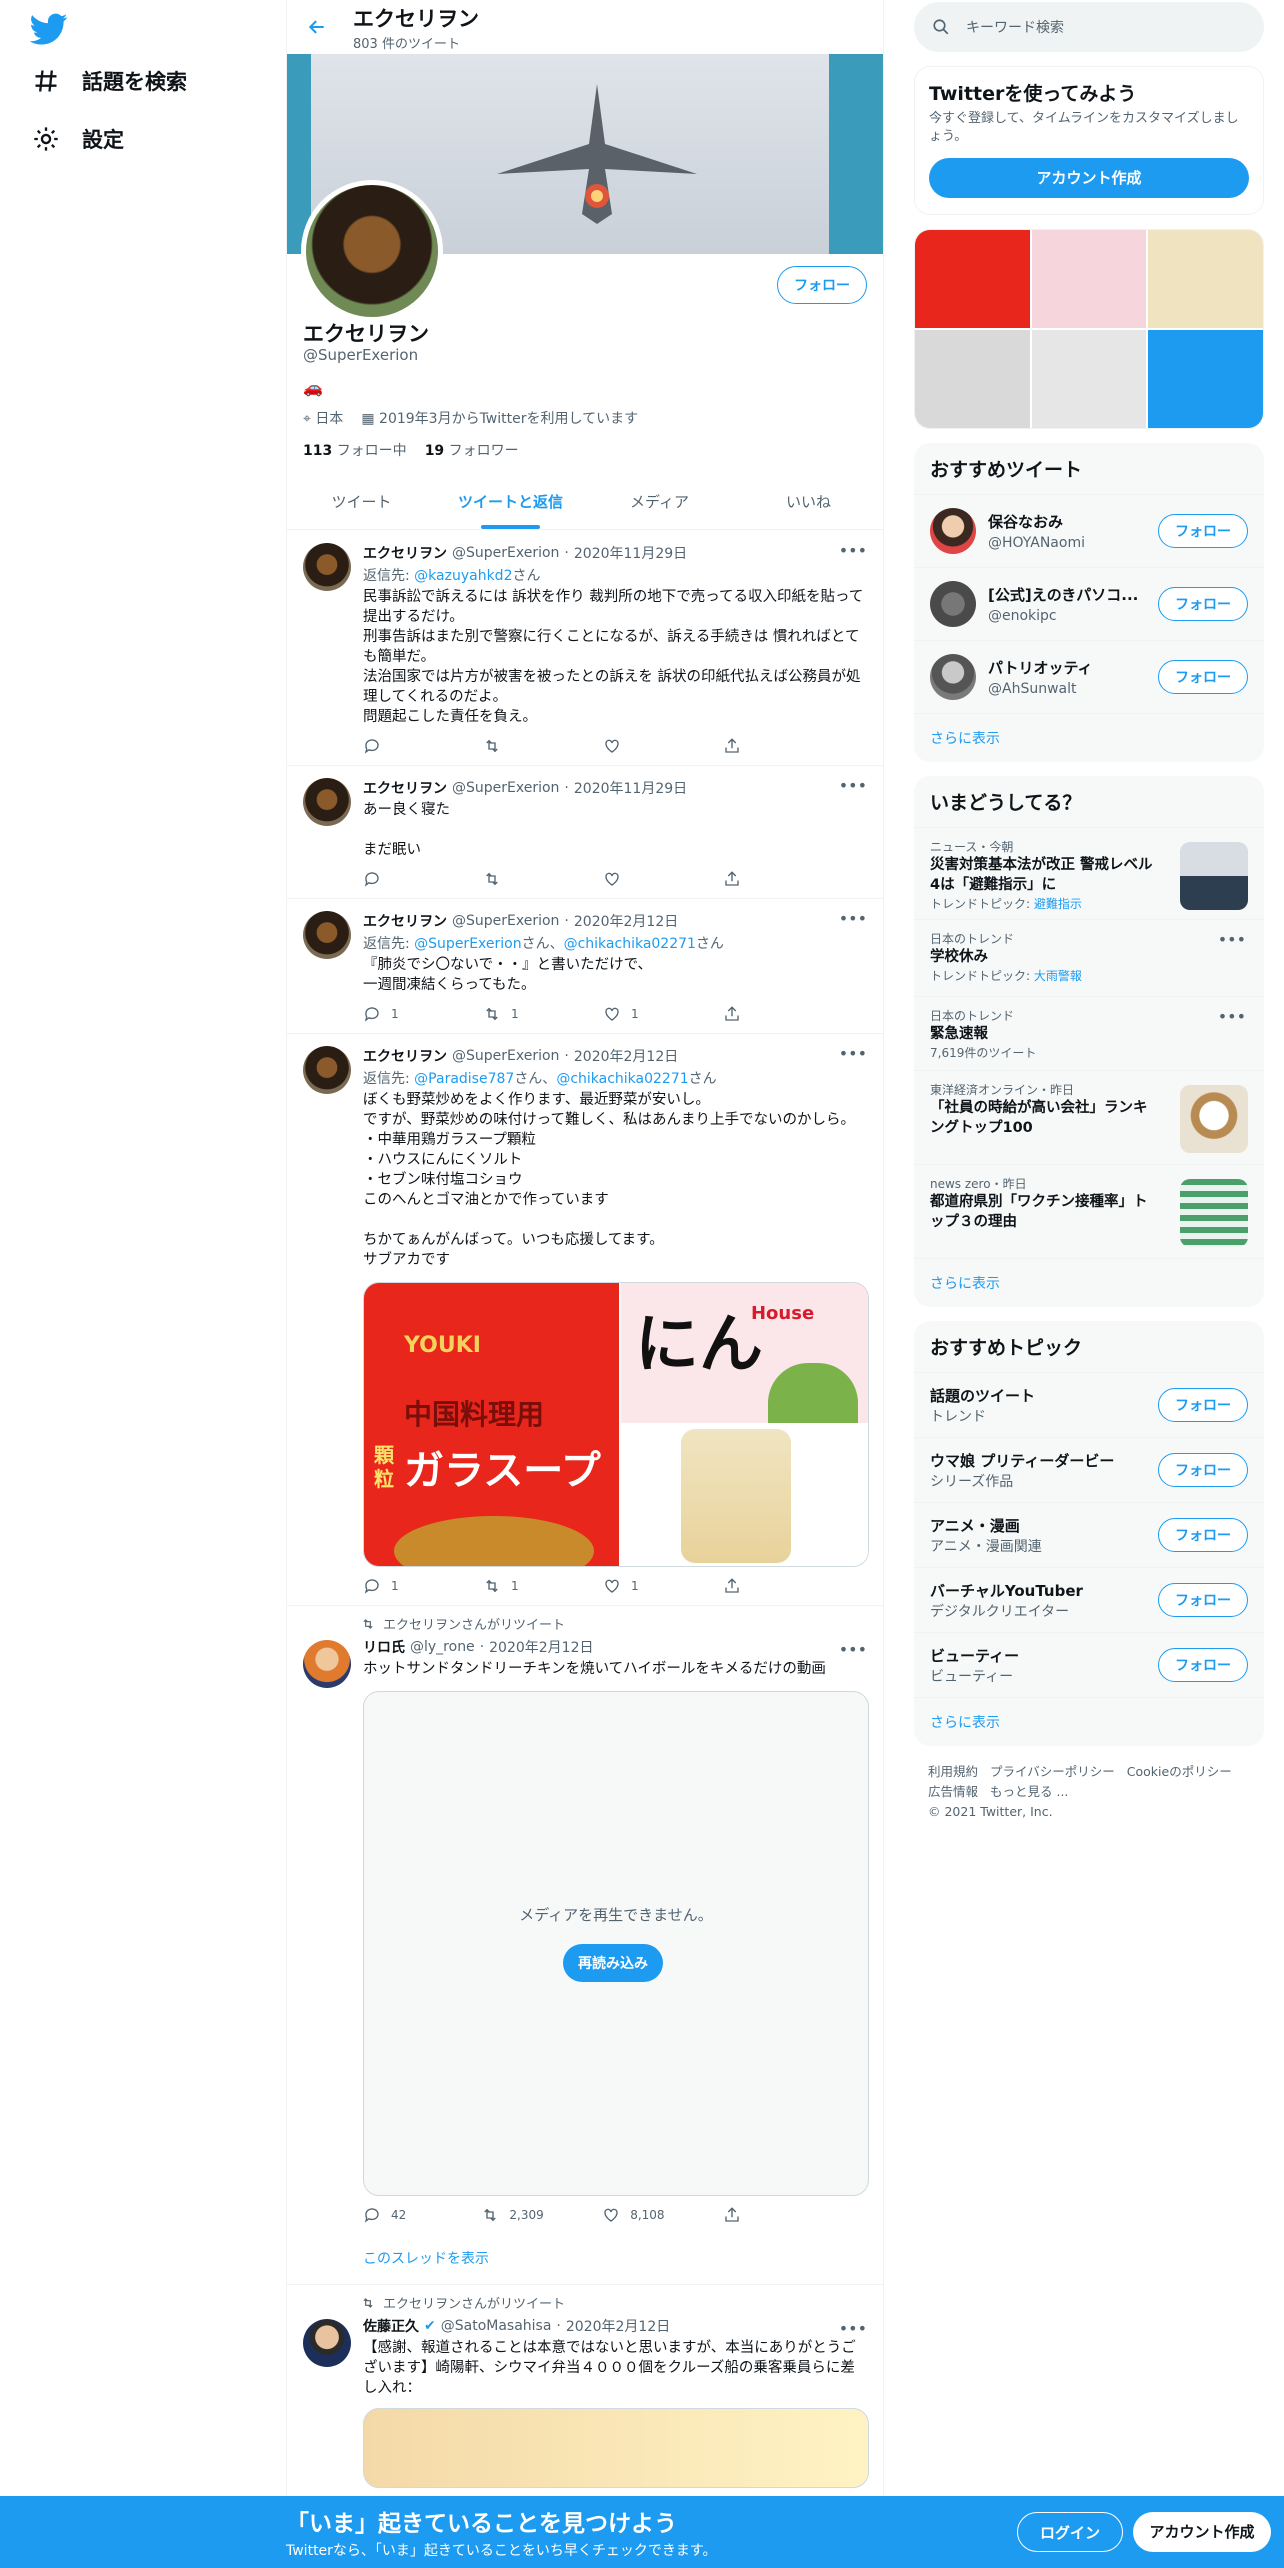 The width and height of the screenshot is (1284, 2568). Describe the element at coordinates (109, 81) in the screenshot. I see `nav-explore: 話題を検索` at that location.